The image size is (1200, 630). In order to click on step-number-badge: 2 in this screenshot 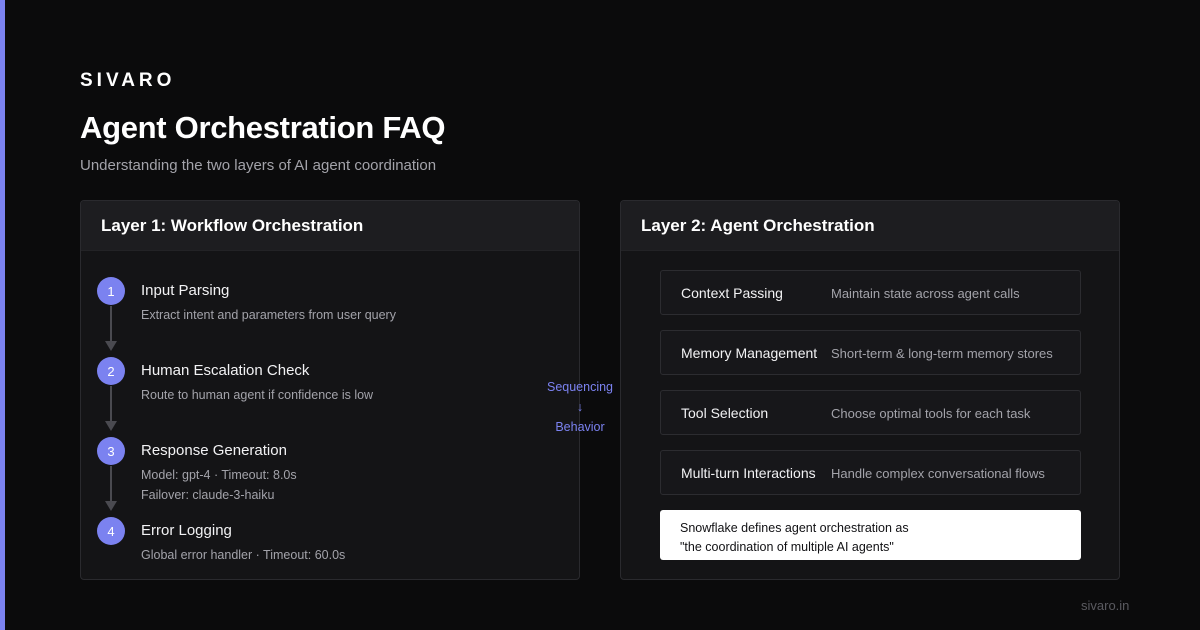, I will do `click(111, 371)`.